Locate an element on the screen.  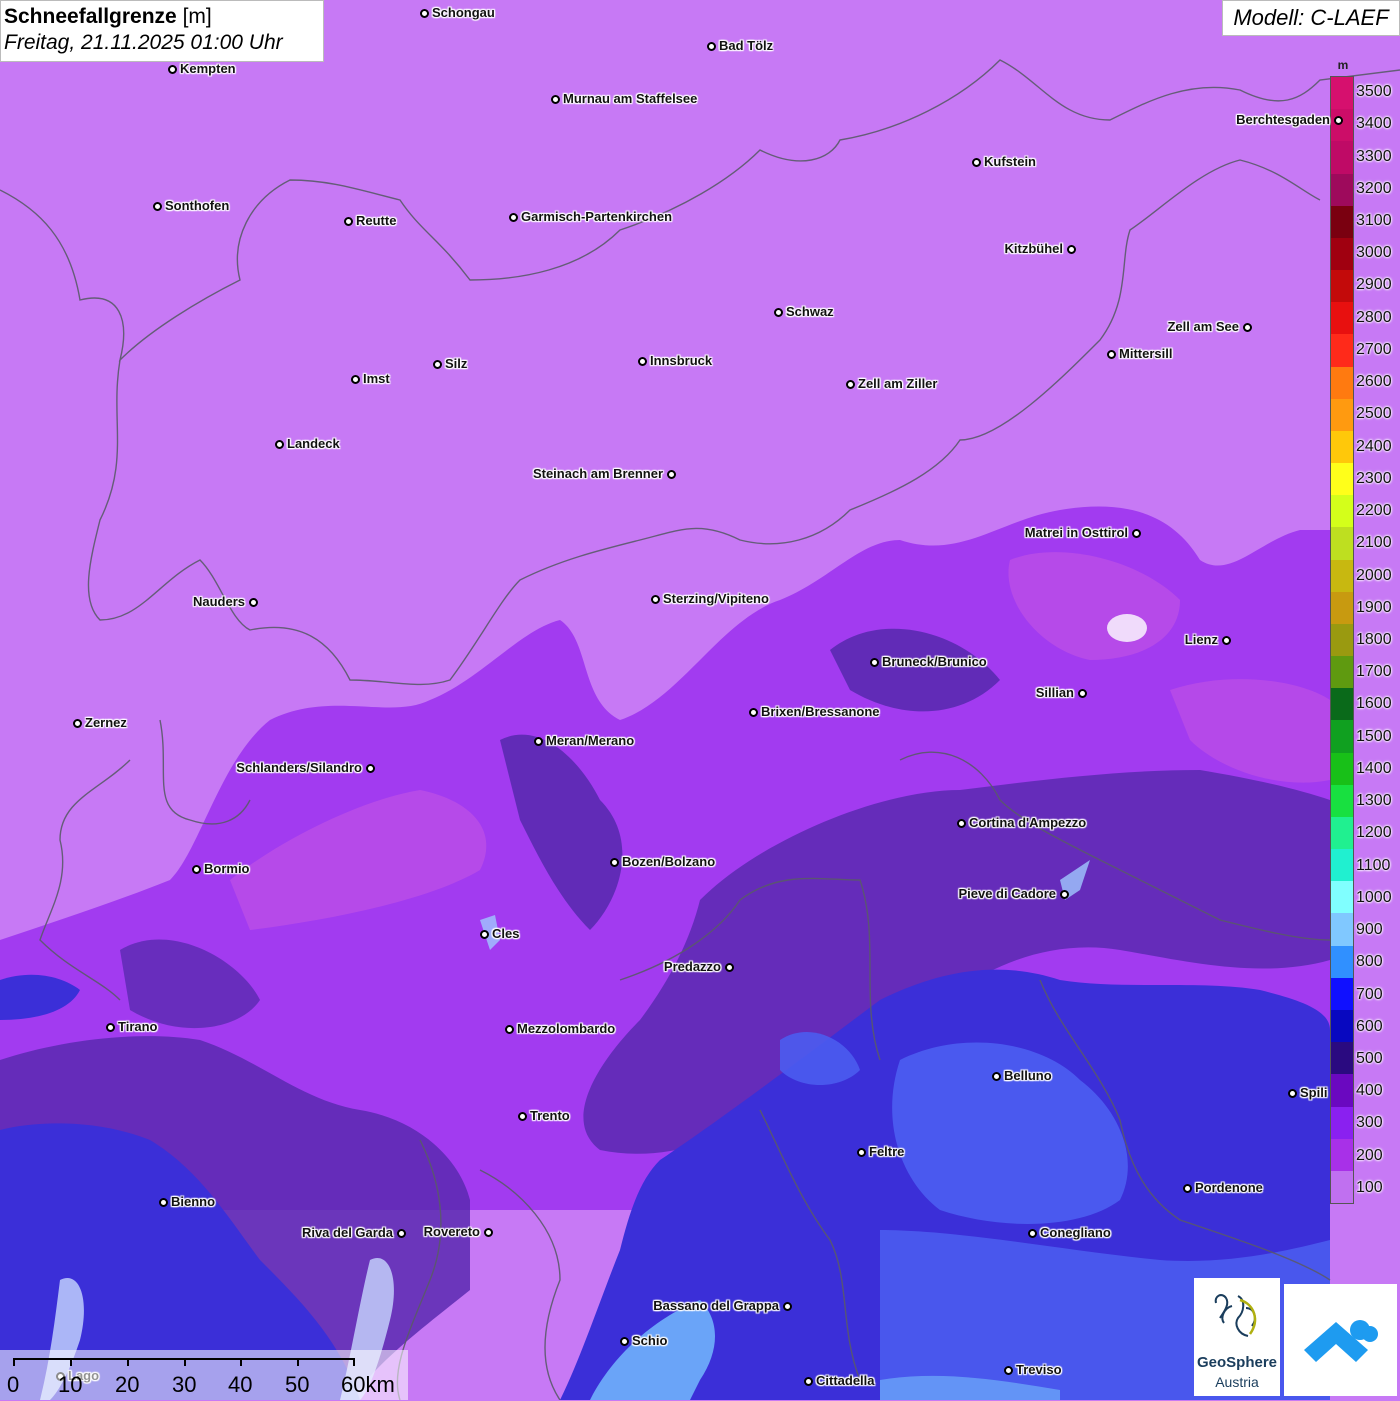
city-label: Landeck is located at coordinates (313, 444).